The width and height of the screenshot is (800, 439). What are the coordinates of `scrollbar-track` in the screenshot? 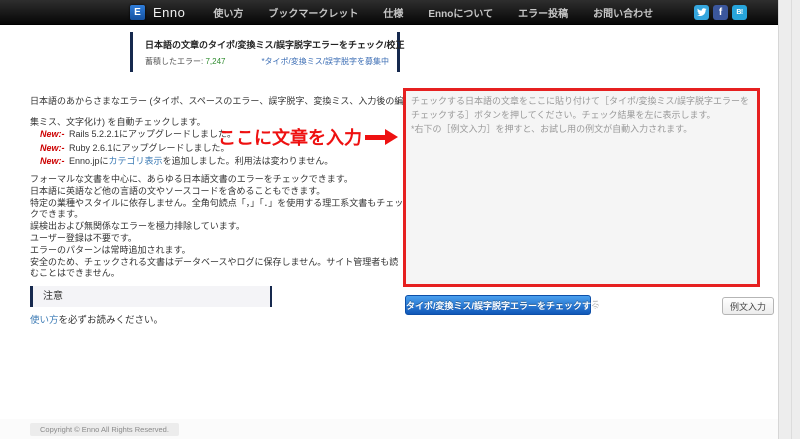 It's located at (789, 219).